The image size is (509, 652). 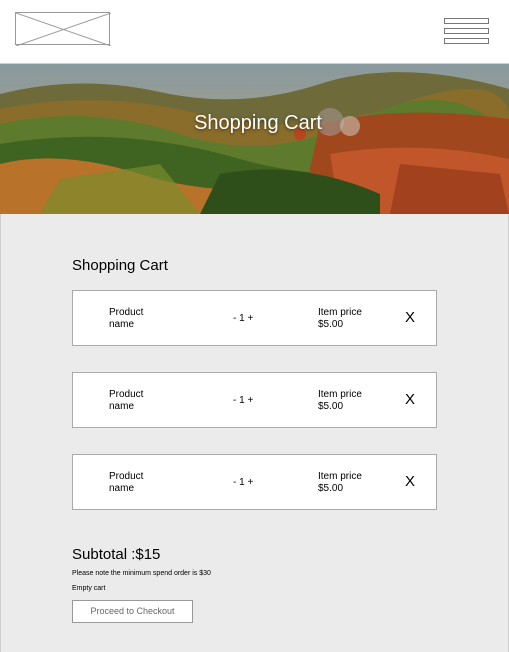 I want to click on site-header, so click(x=254, y=32).